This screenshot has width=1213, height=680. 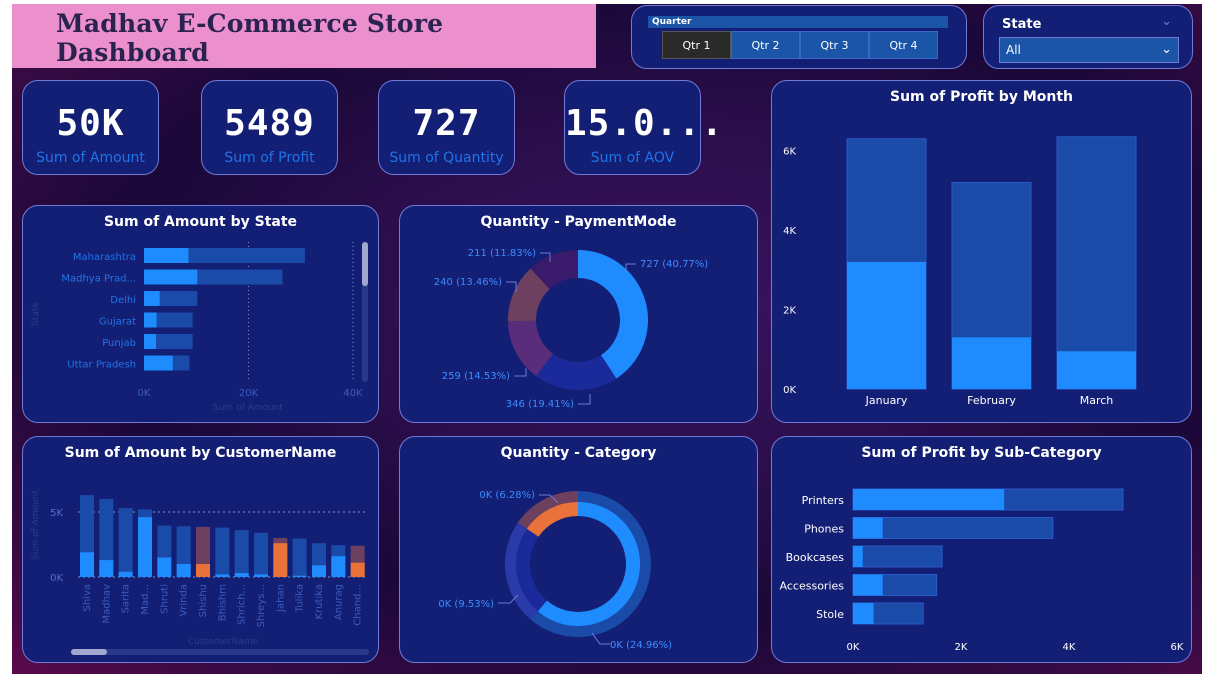 I want to click on kpi-label: Sum of Amount, so click(x=90, y=158).